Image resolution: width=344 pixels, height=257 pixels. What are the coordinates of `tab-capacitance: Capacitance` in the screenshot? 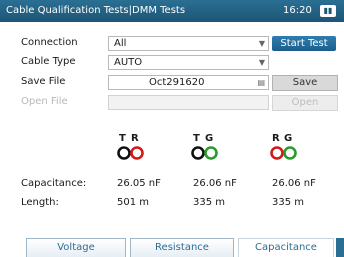 It's located at (286, 247).